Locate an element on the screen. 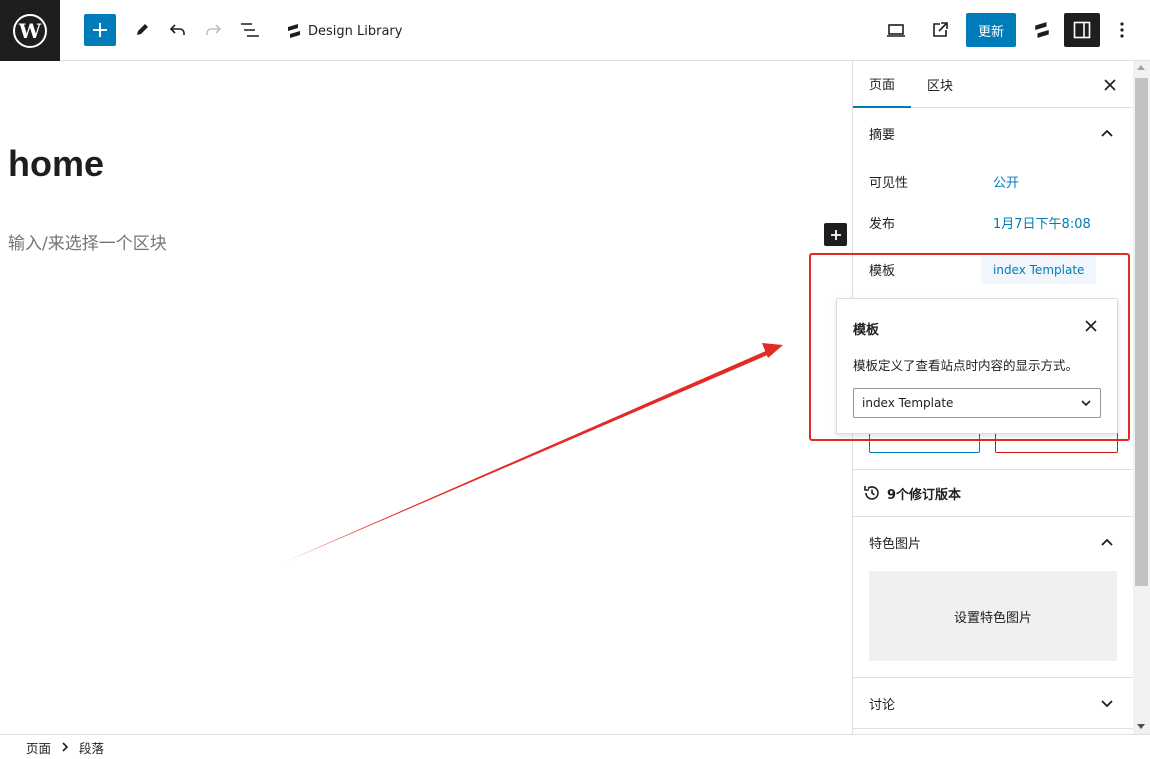  tab-block: 区块 is located at coordinates (940, 84).